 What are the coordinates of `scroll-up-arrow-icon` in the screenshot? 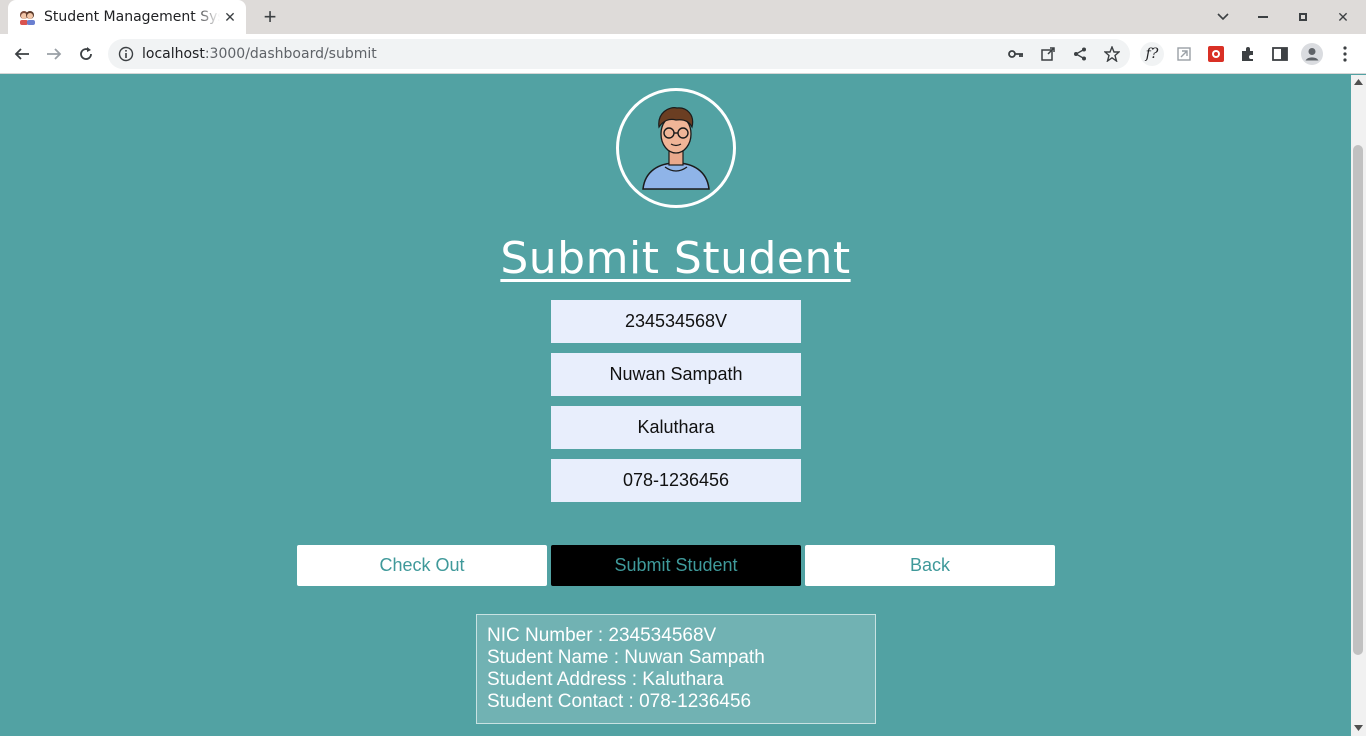 It's located at (1358, 82).